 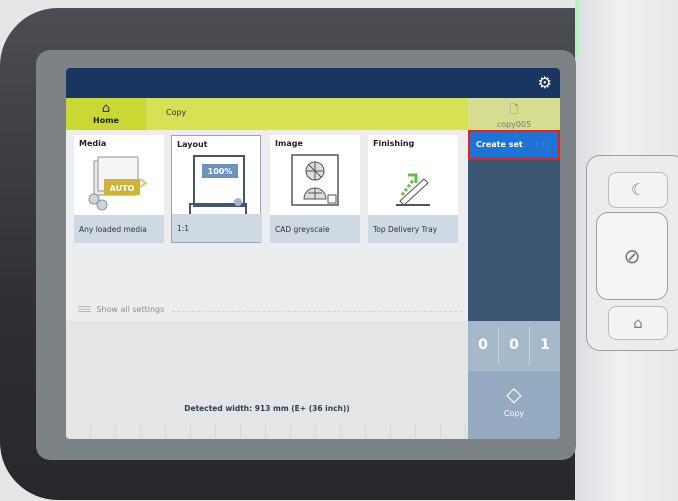 I want to click on stop-button: ⊘, so click(x=632, y=256).